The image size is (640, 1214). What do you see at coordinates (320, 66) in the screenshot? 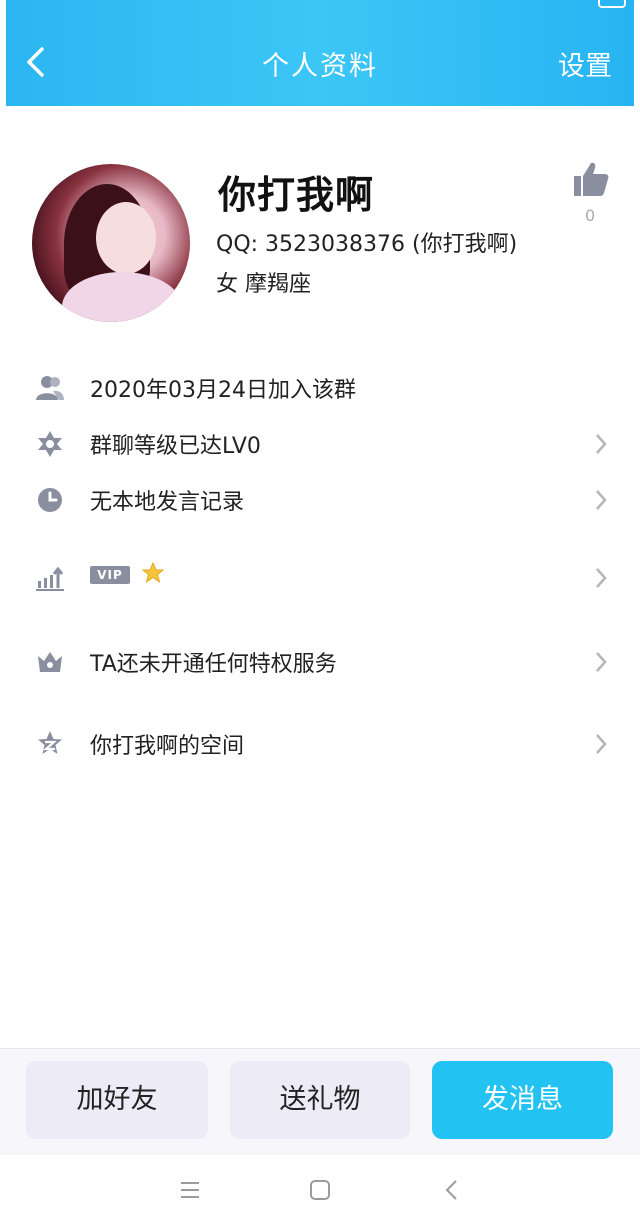
I see `page-title: 个人资料` at bounding box center [320, 66].